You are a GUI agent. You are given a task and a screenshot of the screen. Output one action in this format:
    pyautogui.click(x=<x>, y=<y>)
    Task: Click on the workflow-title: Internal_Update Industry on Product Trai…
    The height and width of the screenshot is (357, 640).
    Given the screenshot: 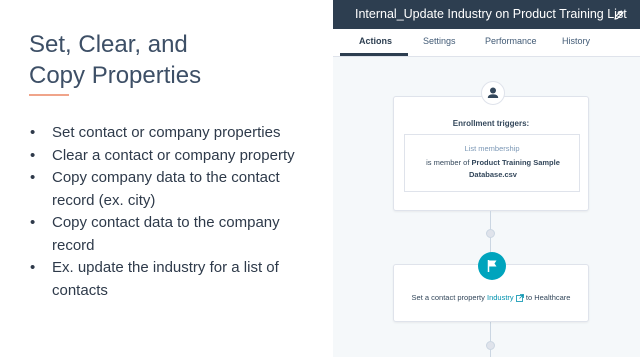 What is the action you would take?
    pyautogui.click(x=491, y=14)
    